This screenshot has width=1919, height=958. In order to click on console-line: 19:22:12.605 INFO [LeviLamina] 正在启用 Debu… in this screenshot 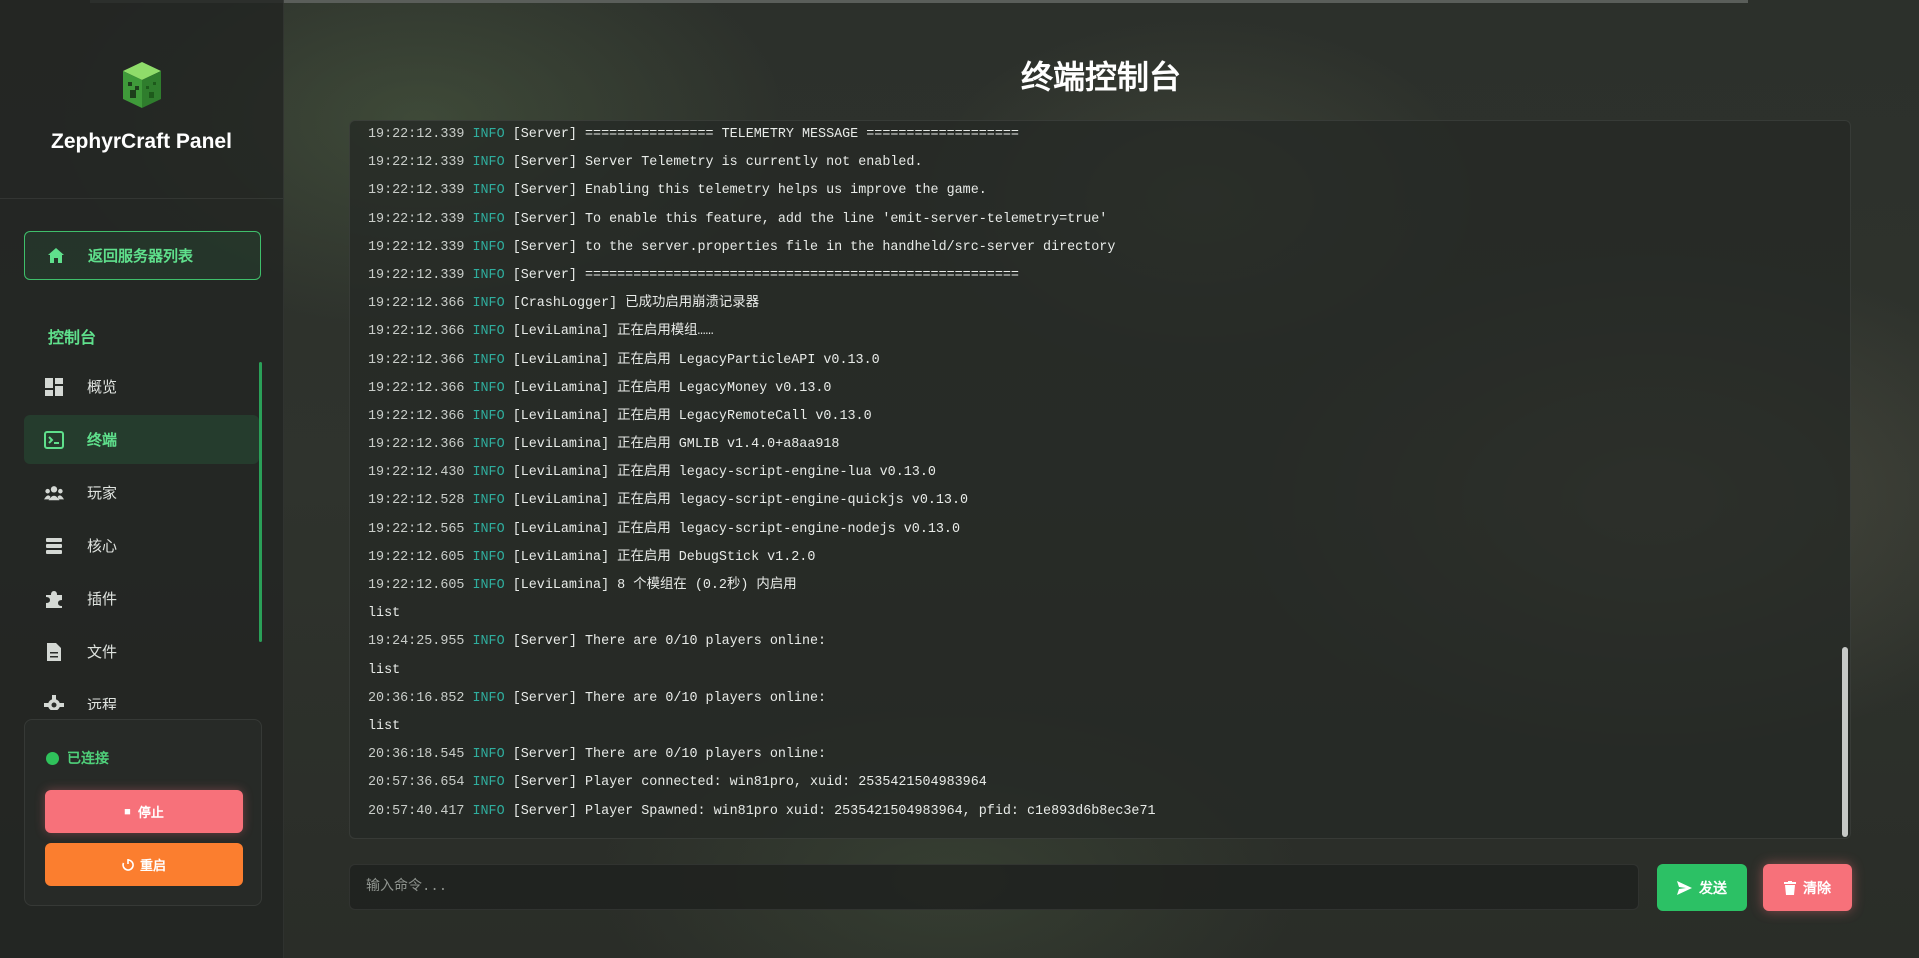, I will do `click(1088, 558)`.